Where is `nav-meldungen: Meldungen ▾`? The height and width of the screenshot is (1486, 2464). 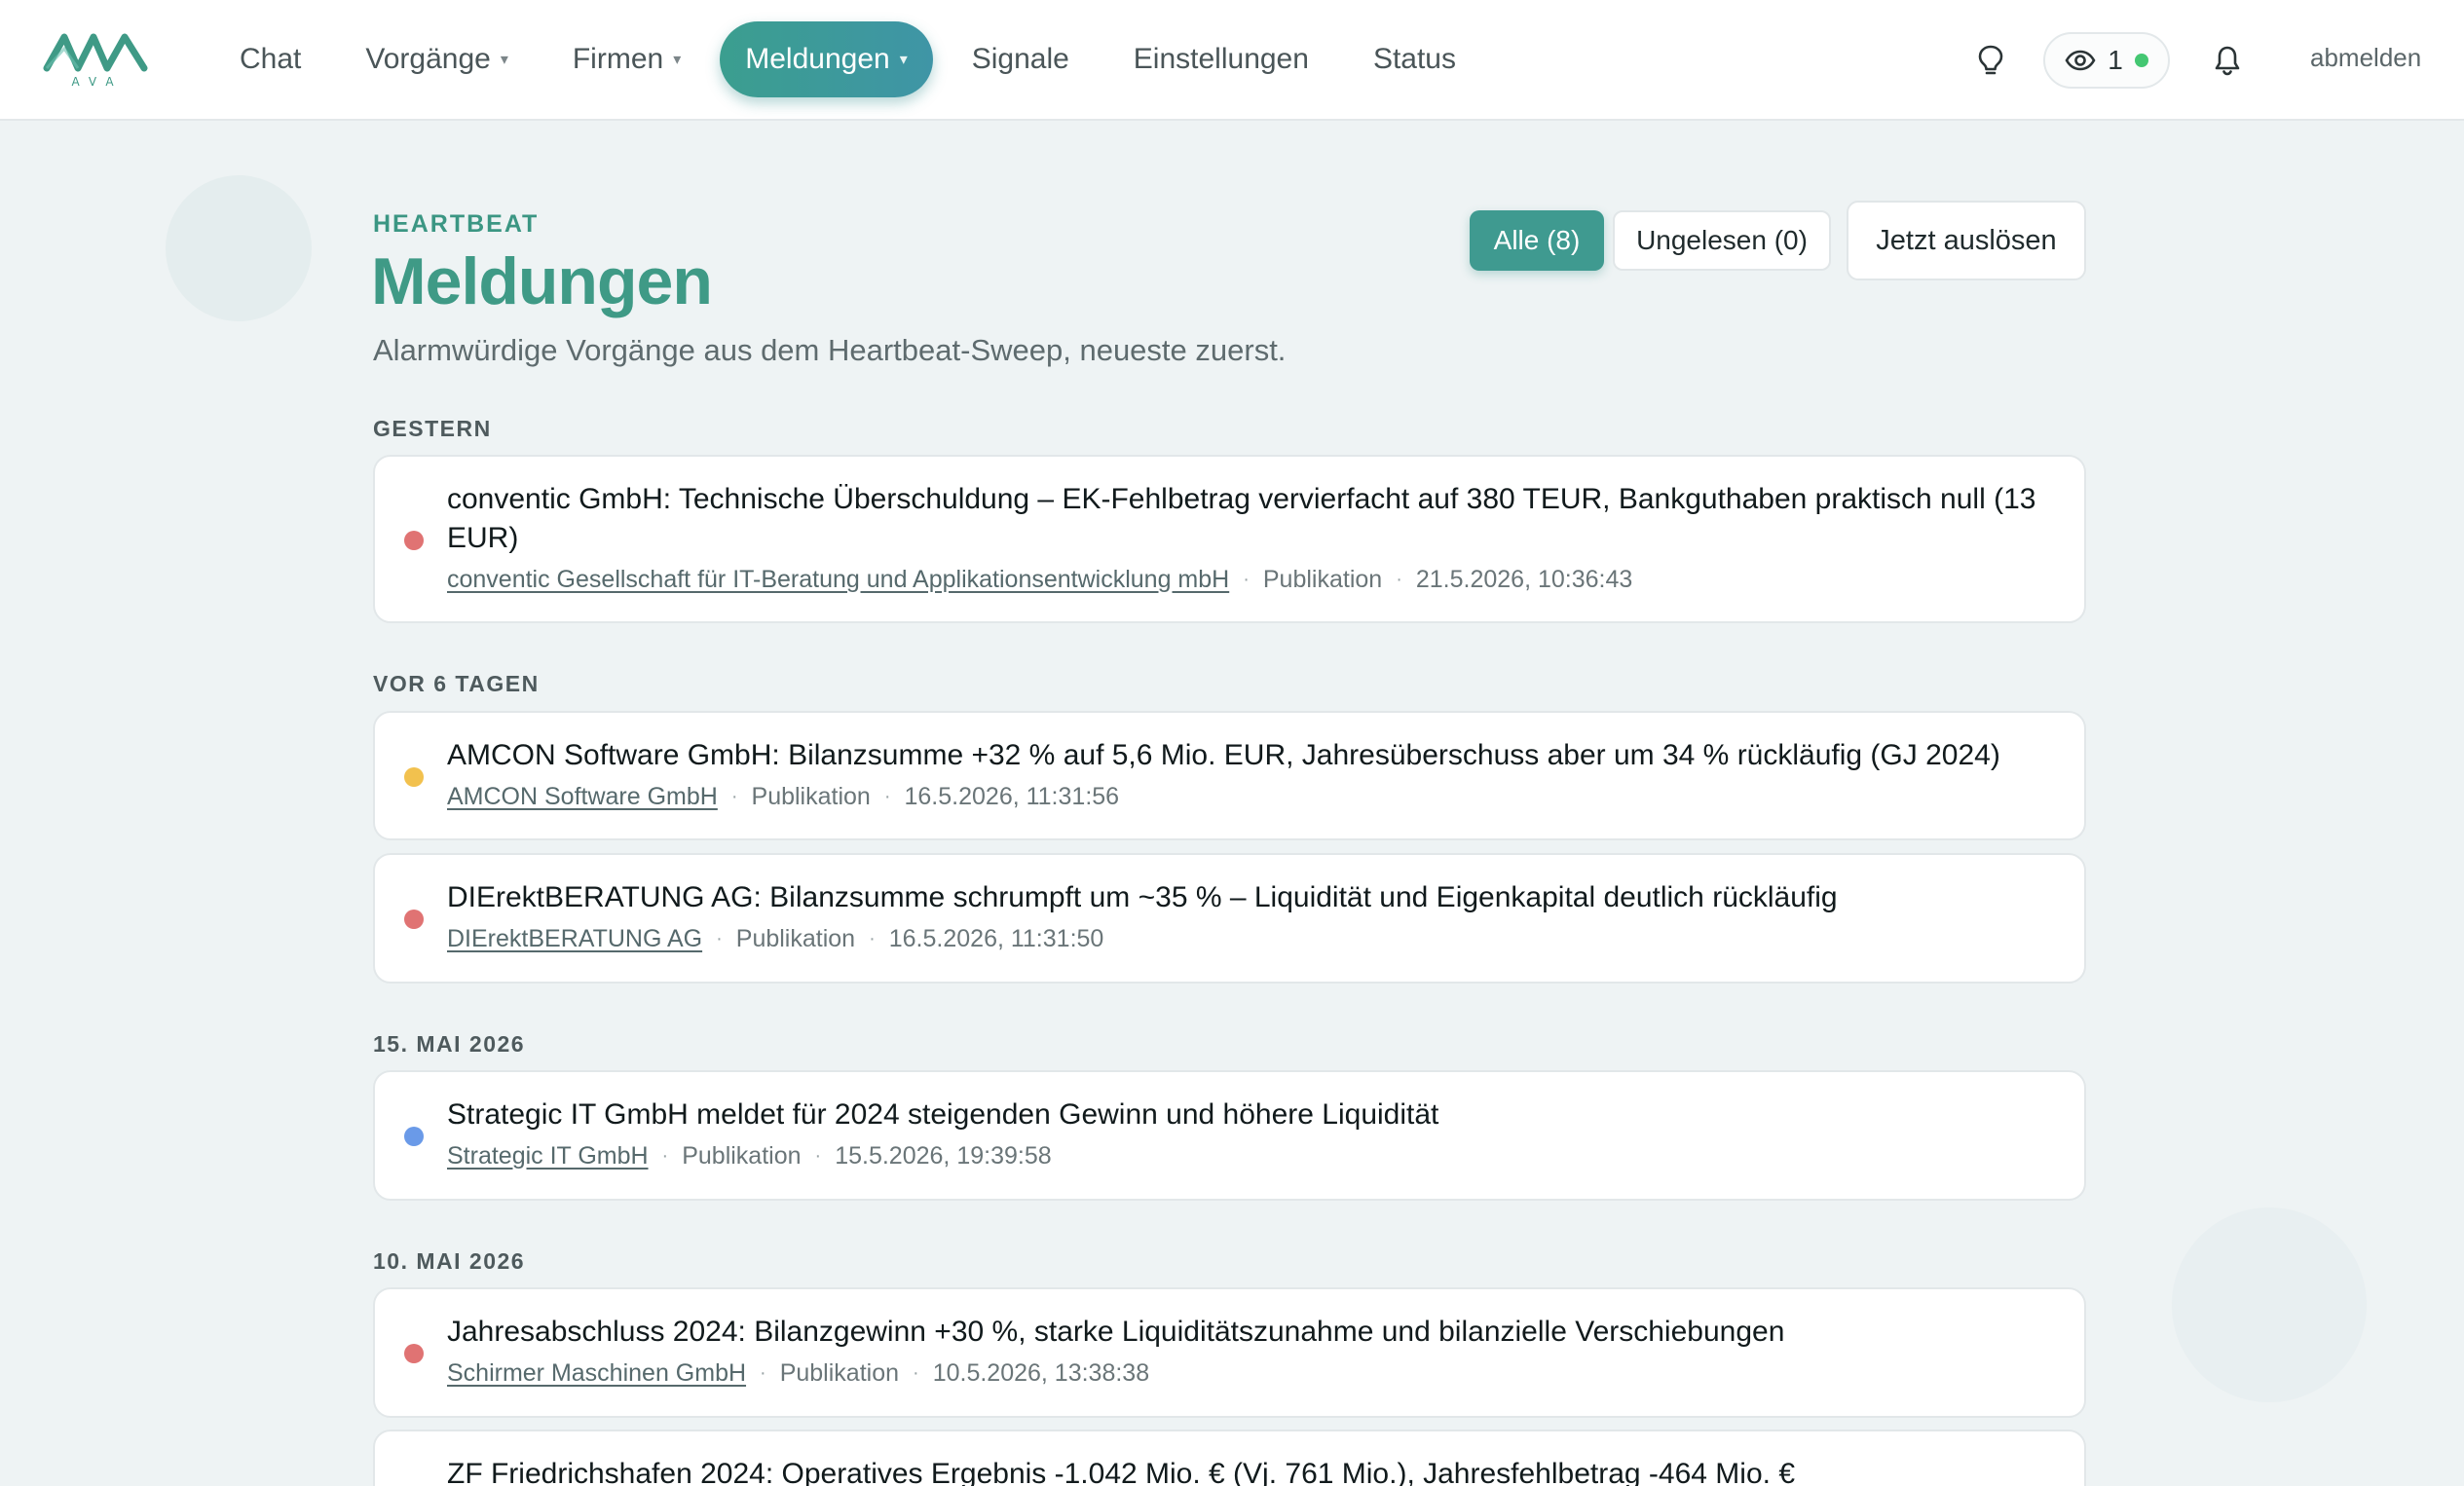
nav-meldungen: Meldungen ▾ is located at coordinates (826, 59).